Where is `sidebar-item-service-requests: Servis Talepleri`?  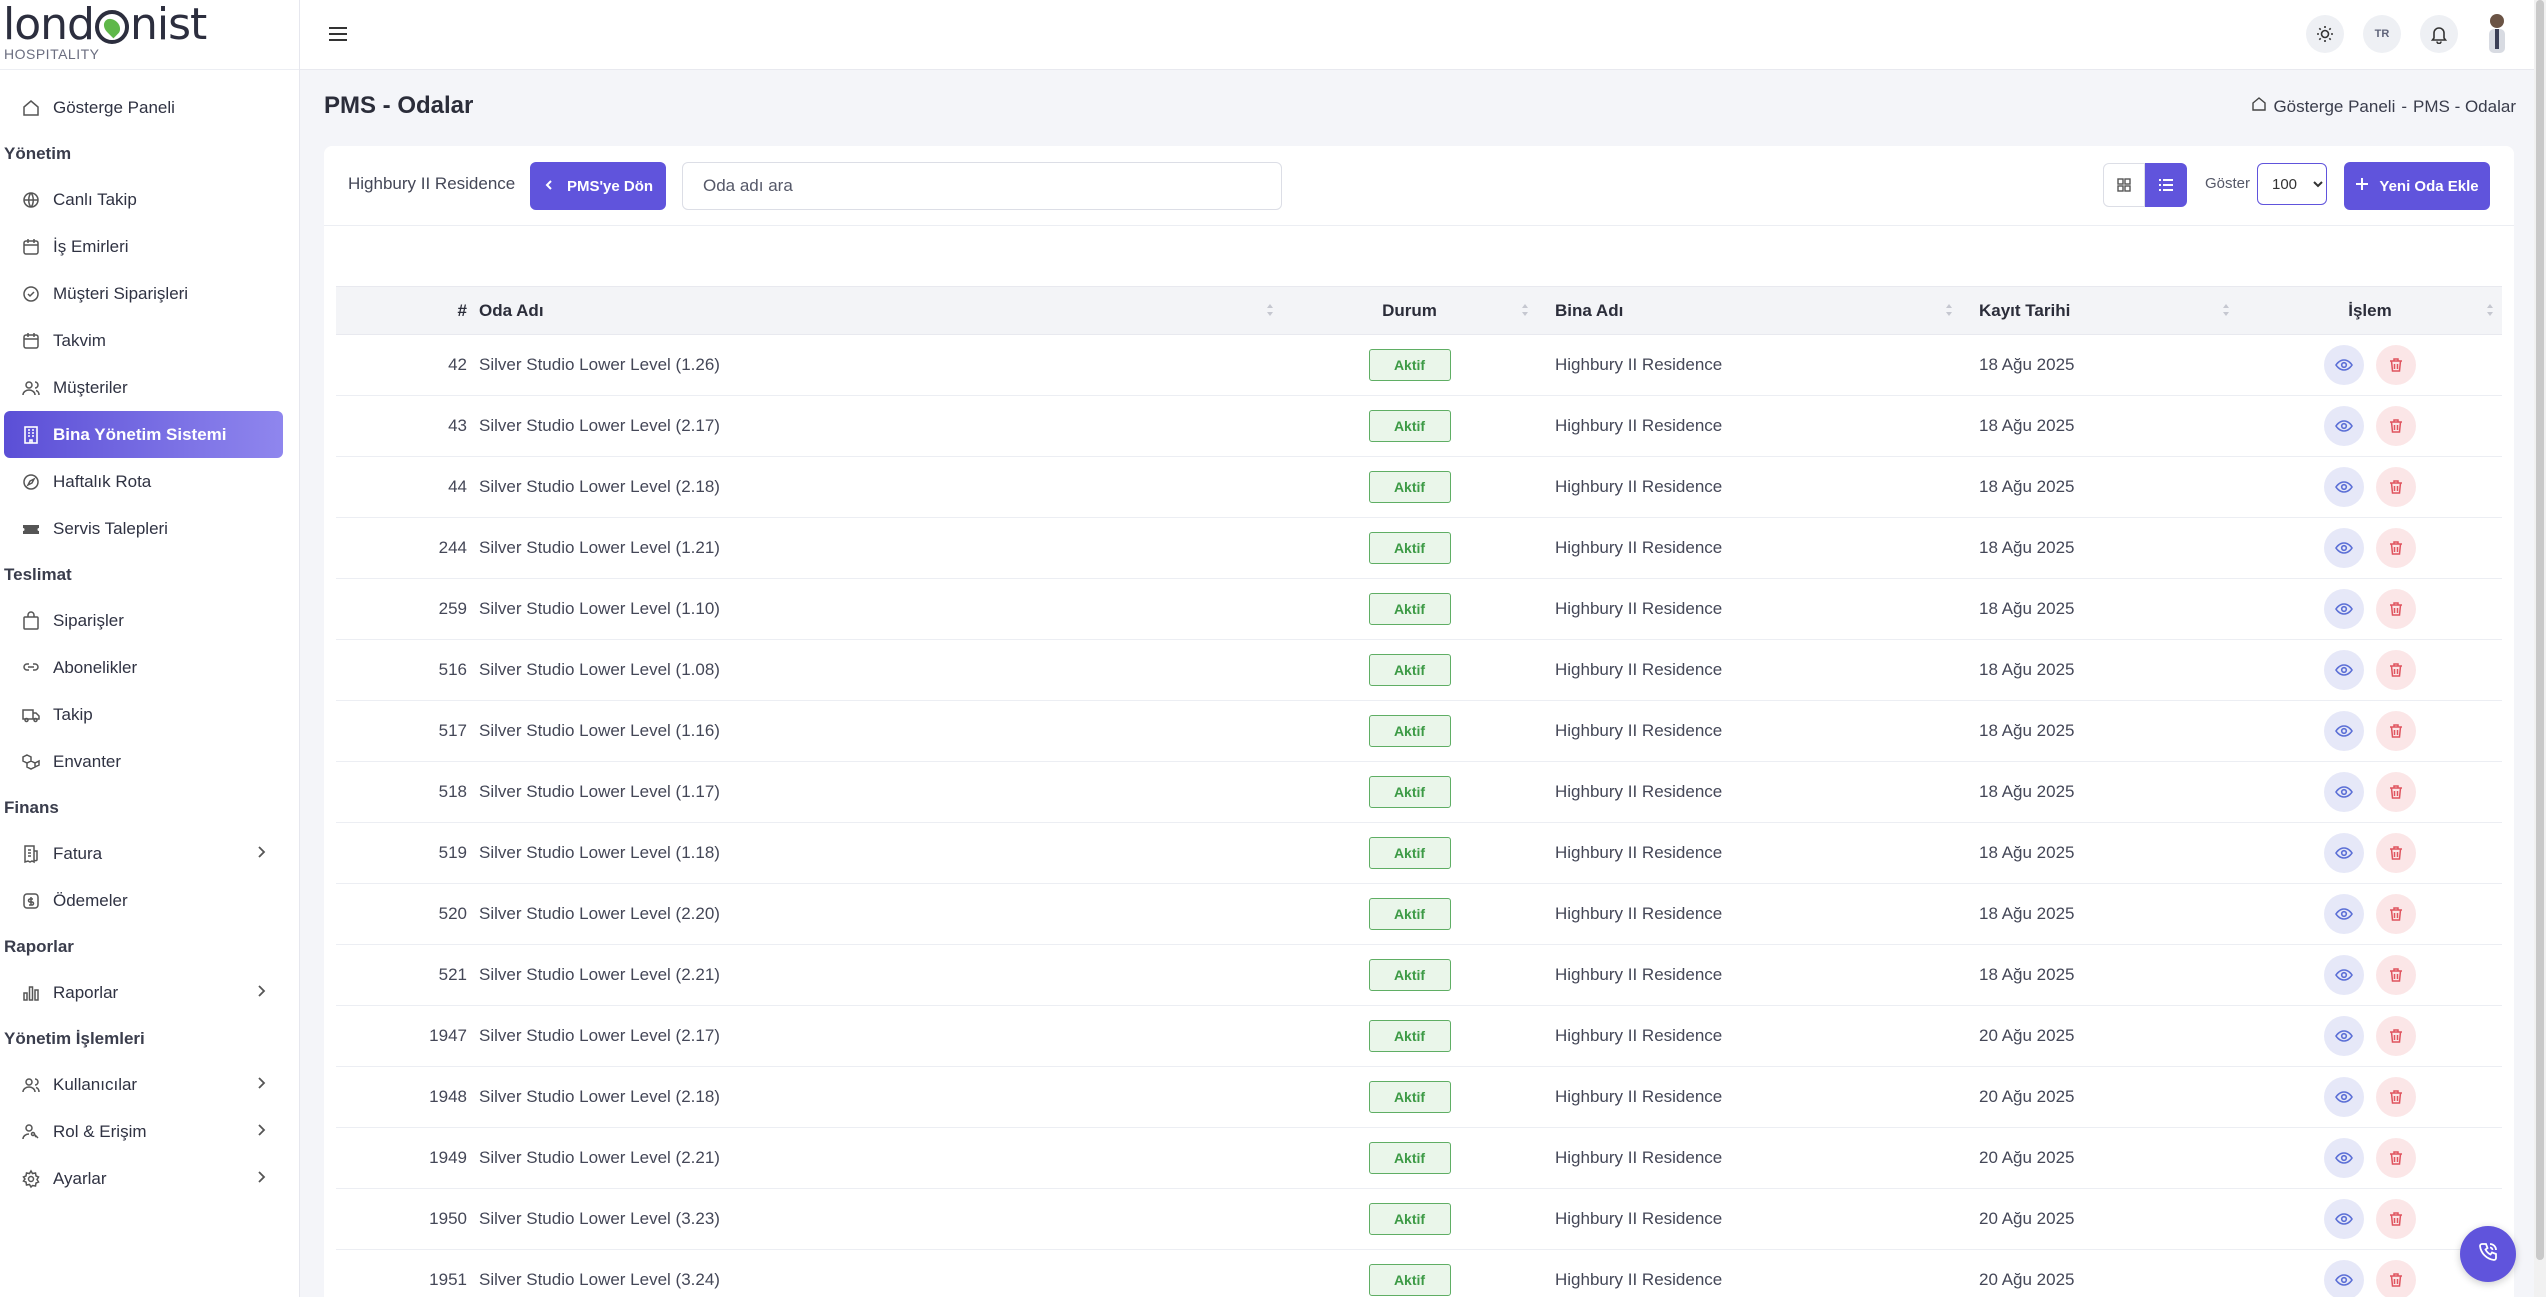
sidebar-item-service-requests: Servis Talepleri is located at coordinates (143, 528).